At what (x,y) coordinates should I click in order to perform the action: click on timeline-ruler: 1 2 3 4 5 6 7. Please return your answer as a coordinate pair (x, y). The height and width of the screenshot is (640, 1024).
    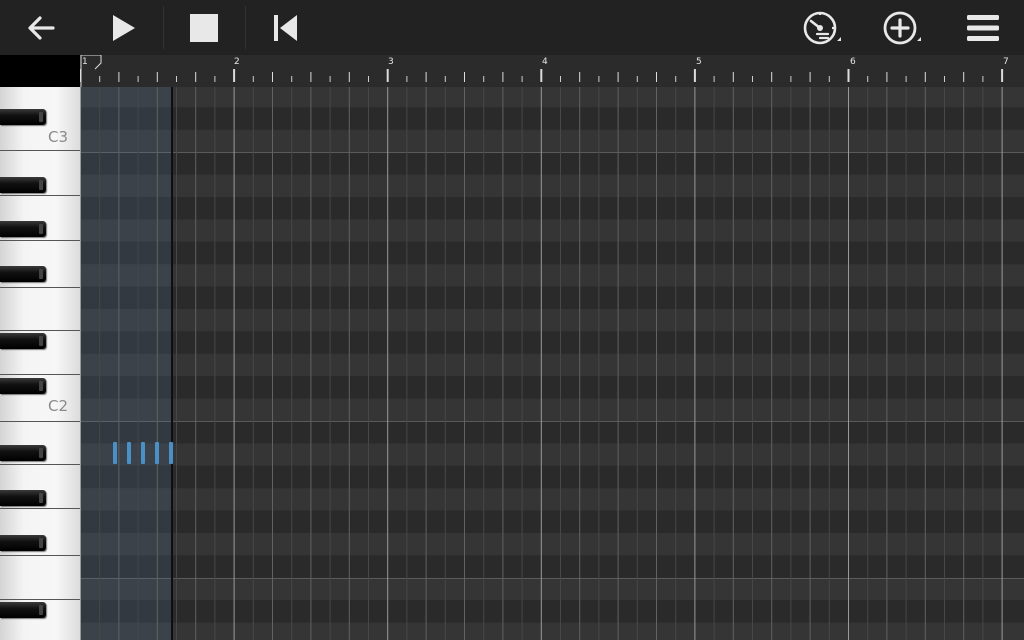
    Looking at the image, I should click on (552, 71).